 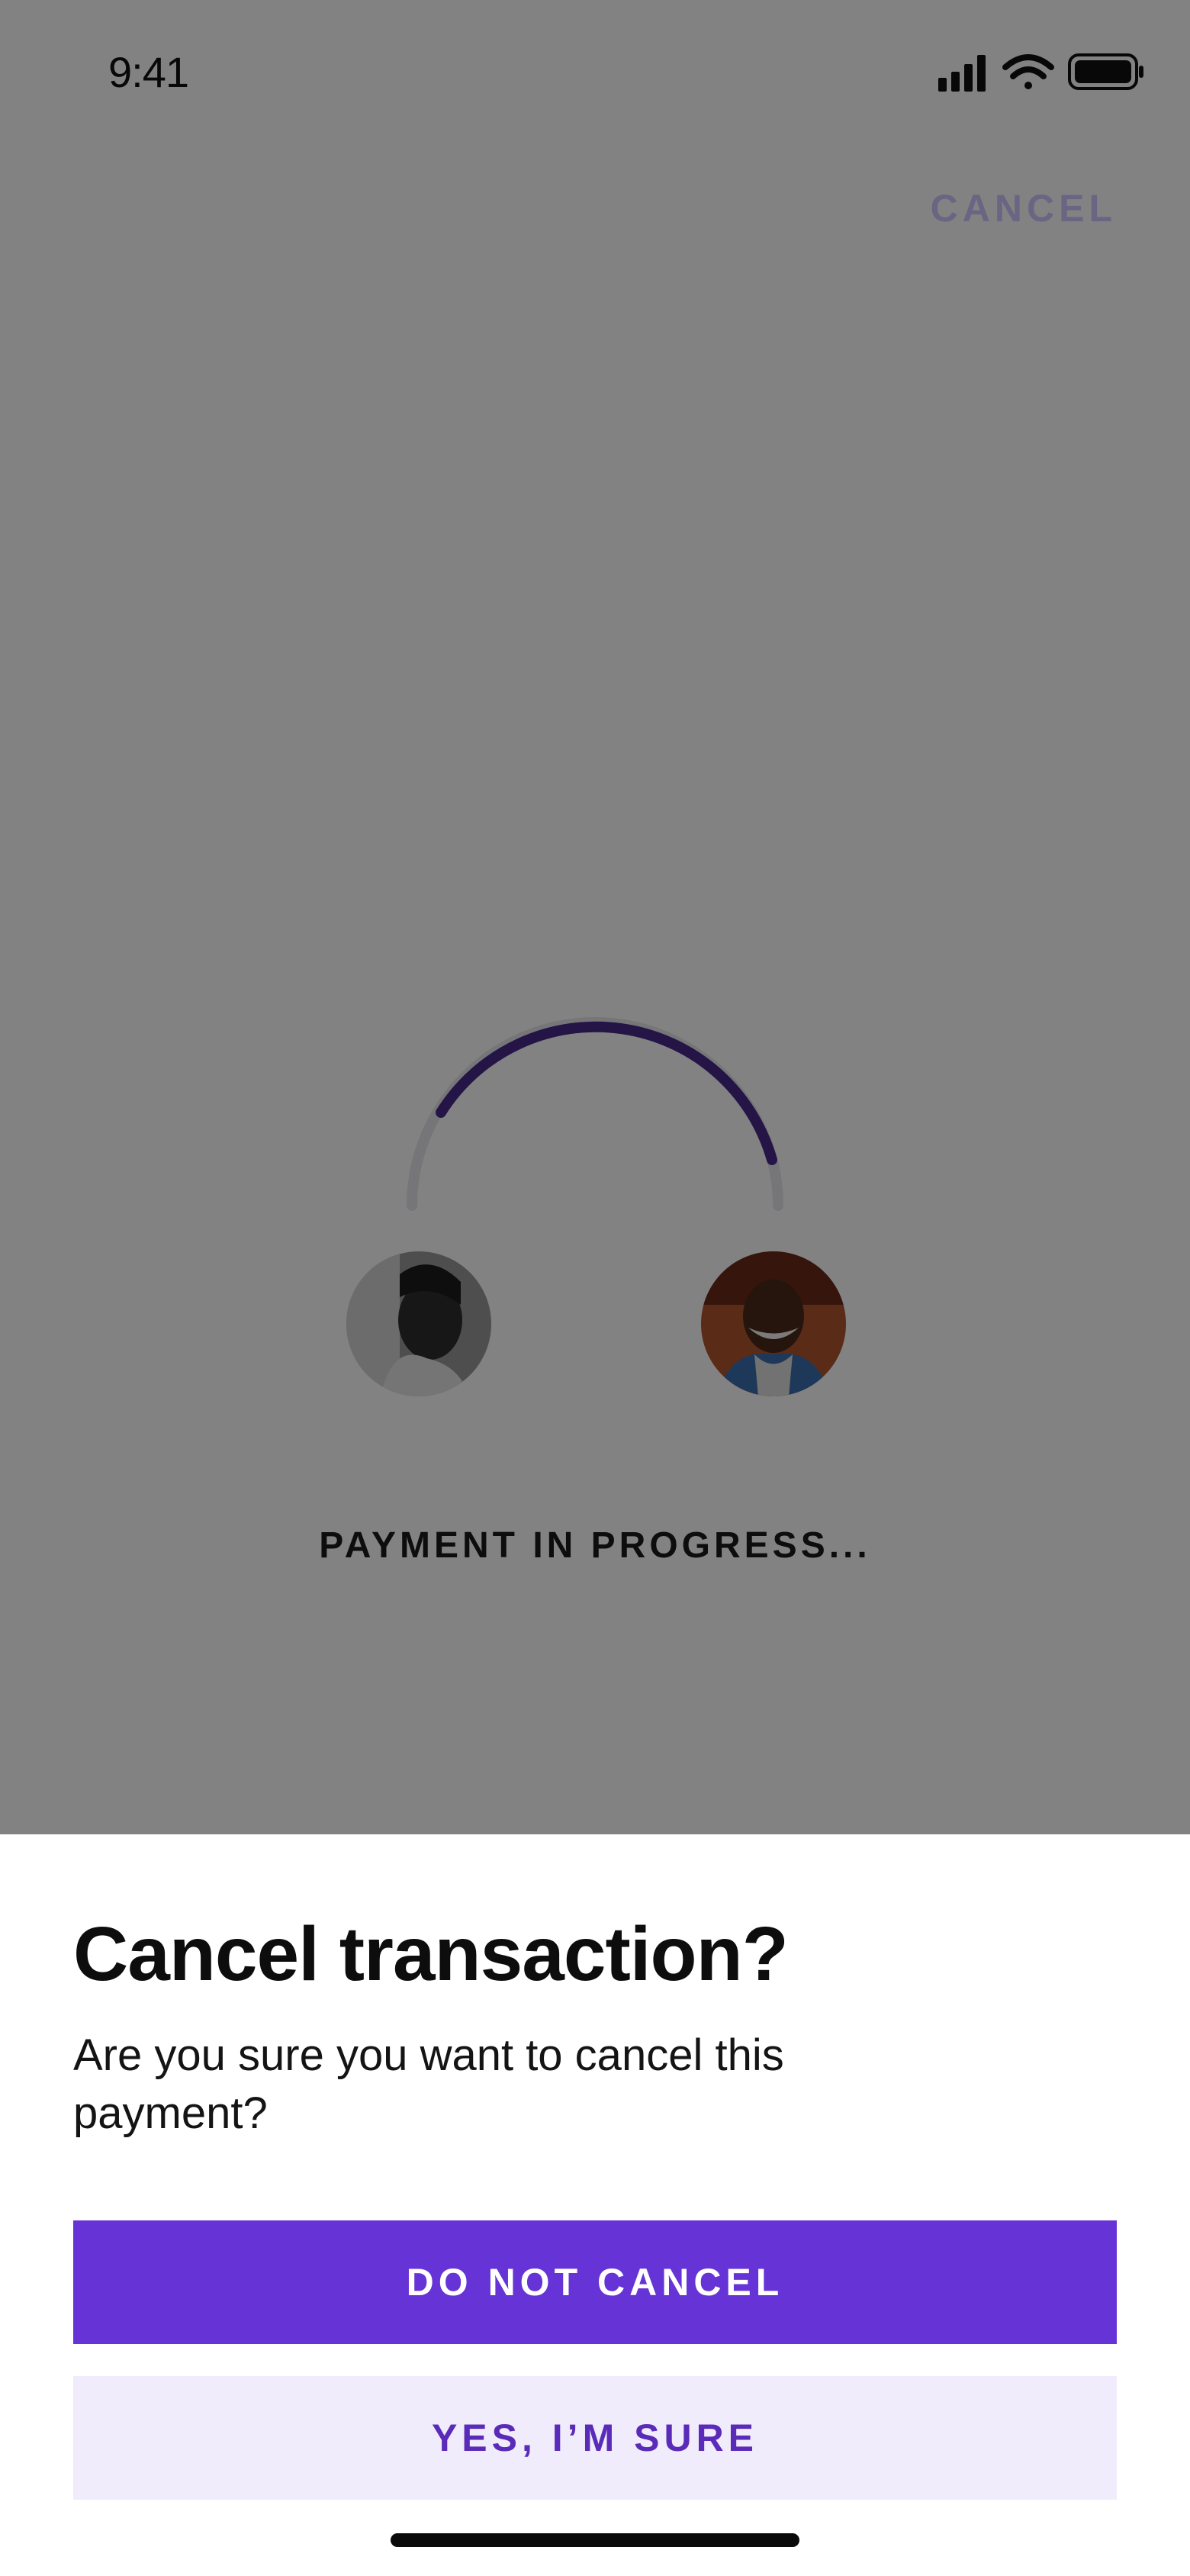 What do you see at coordinates (595, 2438) in the screenshot?
I see `confirm-cancel-button: YES, I’M SURE` at bounding box center [595, 2438].